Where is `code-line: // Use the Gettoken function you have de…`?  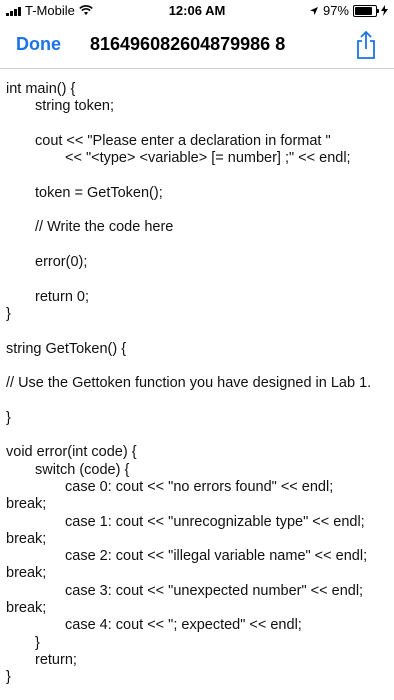
code-line: // Use the Gettoken function you have de… is located at coordinates (189, 383).